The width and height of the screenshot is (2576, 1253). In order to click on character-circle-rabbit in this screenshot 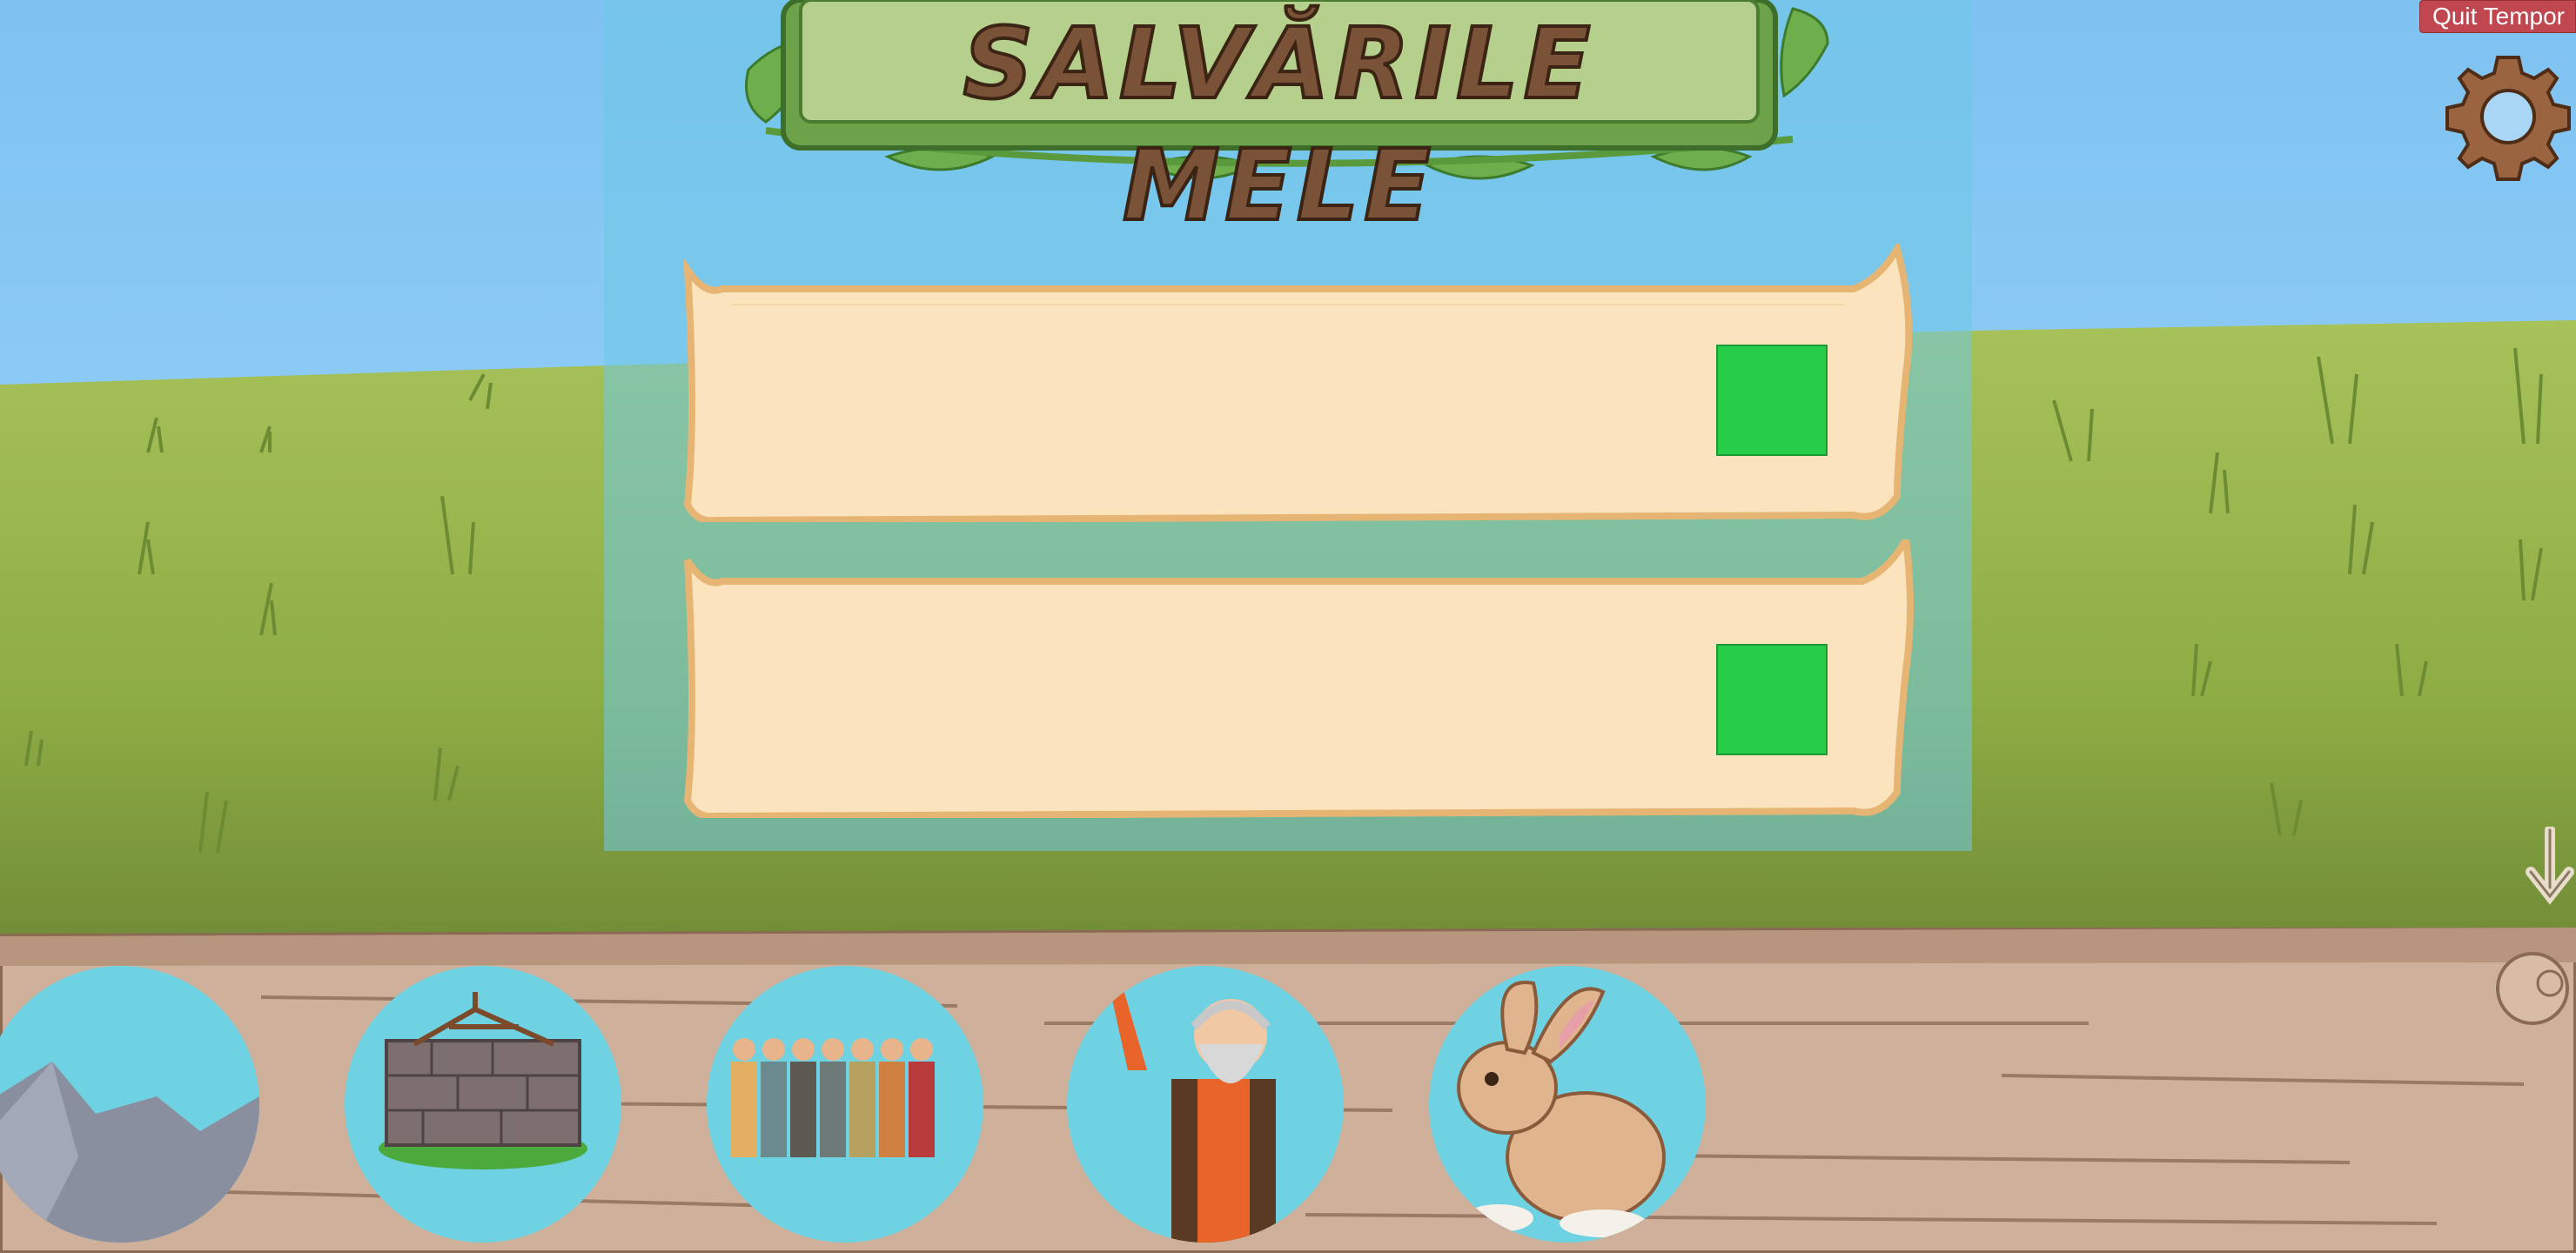, I will do `click(1568, 1104)`.